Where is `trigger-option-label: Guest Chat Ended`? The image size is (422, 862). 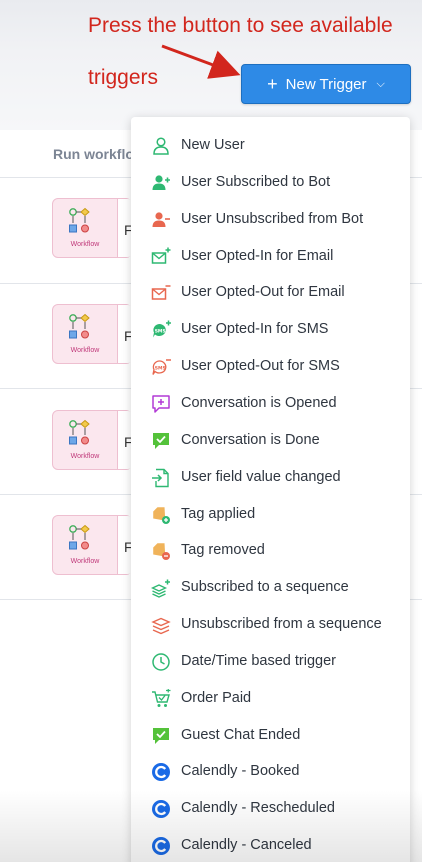 trigger-option-label: Guest Chat Ended is located at coordinates (241, 734).